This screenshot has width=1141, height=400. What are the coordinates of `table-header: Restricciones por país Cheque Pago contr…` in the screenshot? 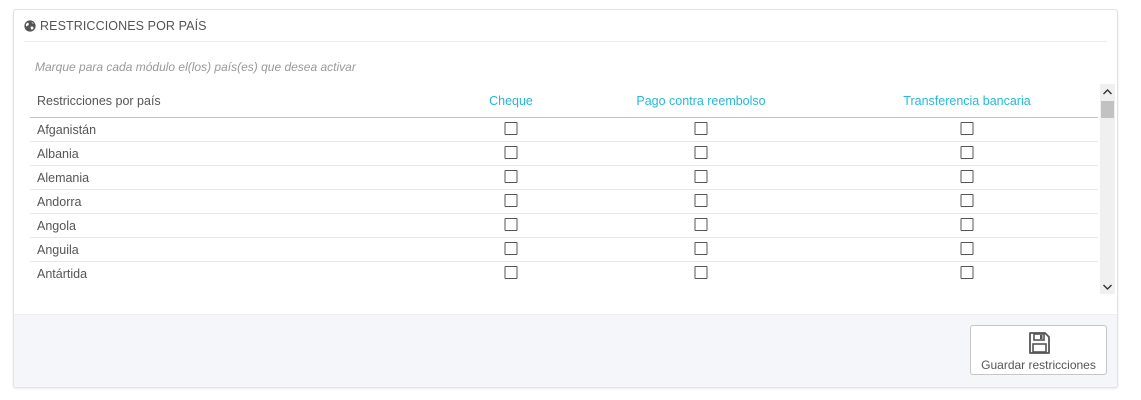 It's located at (564, 101).